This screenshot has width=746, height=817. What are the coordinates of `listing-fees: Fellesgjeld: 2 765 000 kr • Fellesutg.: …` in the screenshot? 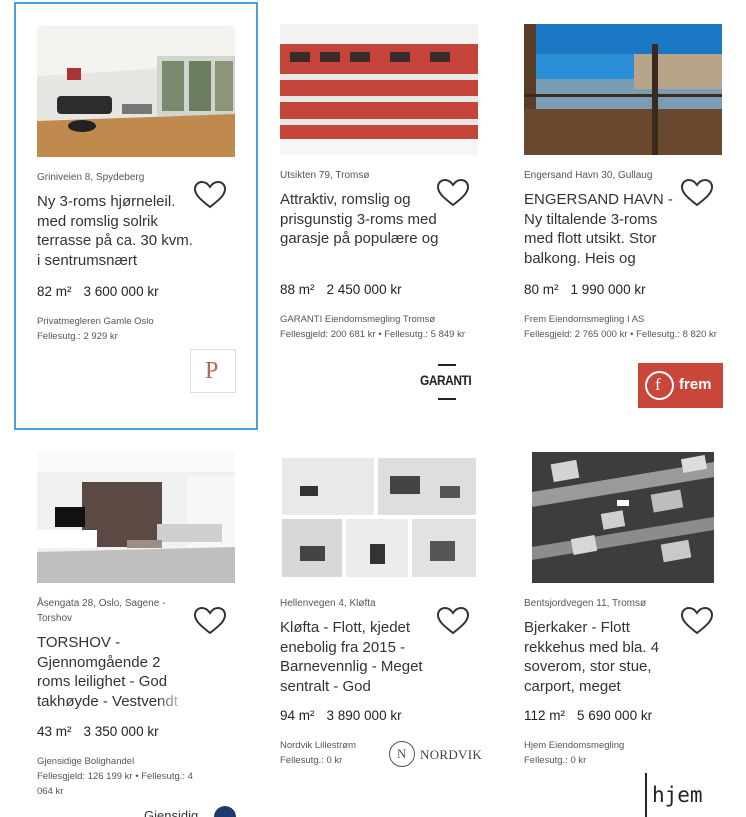 It's located at (620, 334).